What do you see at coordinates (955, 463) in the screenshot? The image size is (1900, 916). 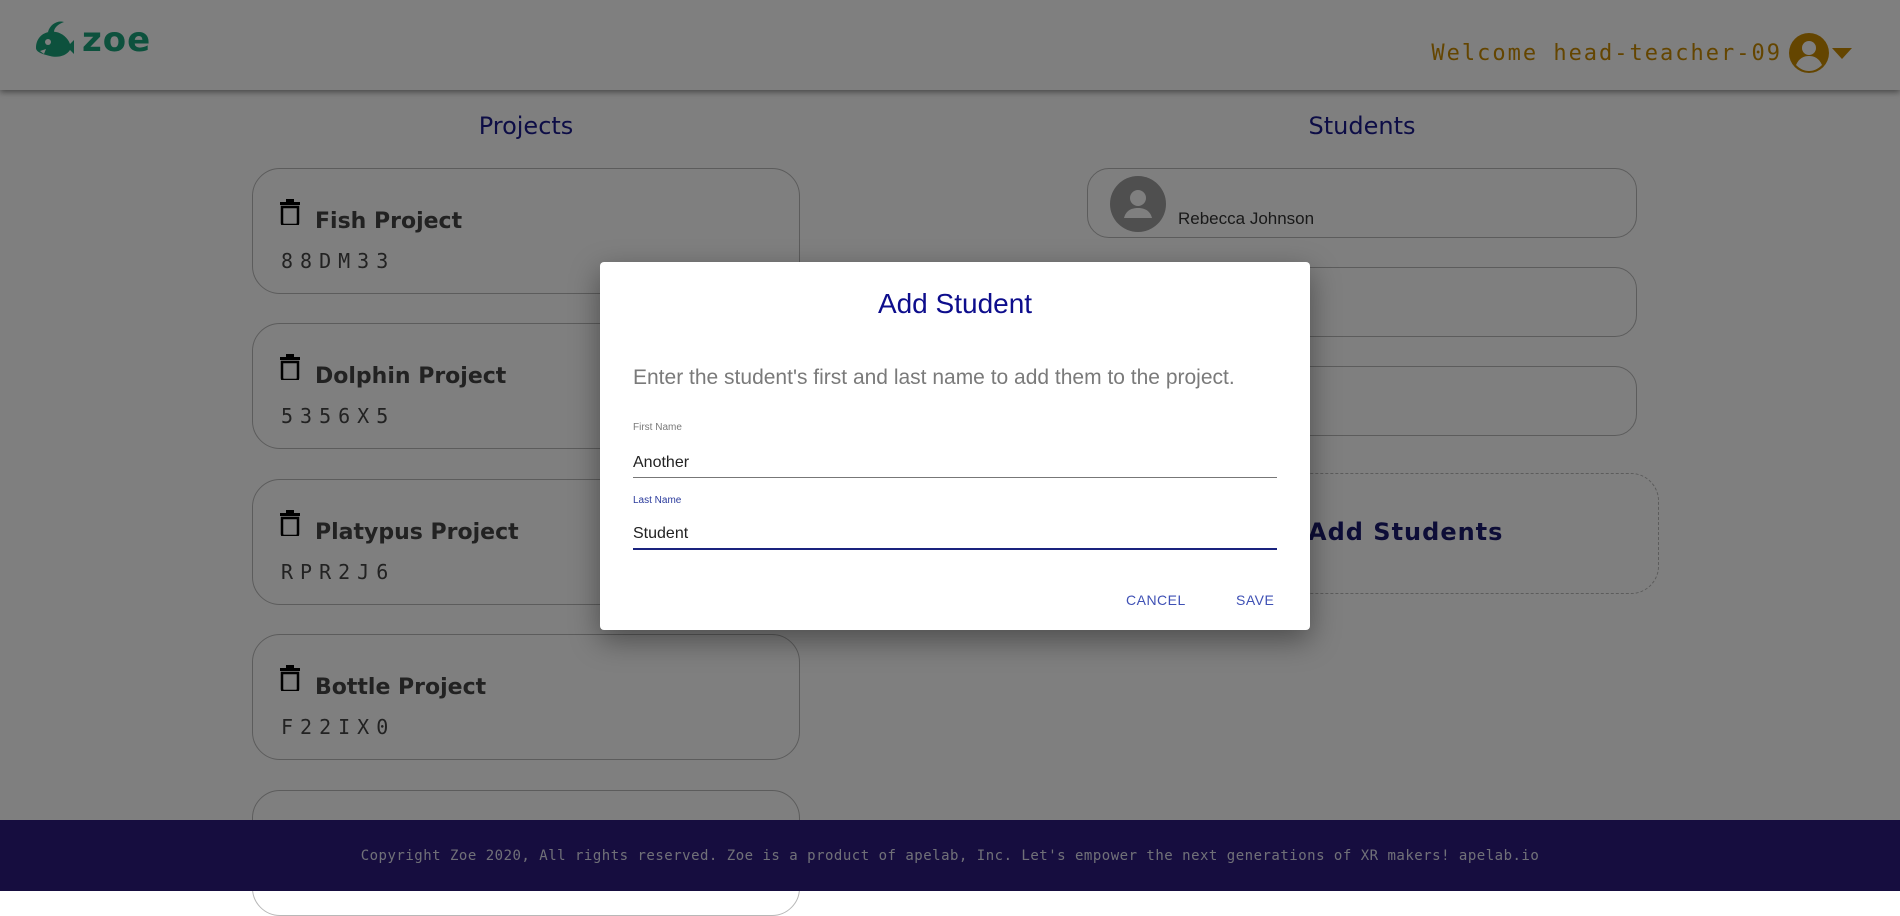 I see `first-name-input` at bounding box center [955, 463].